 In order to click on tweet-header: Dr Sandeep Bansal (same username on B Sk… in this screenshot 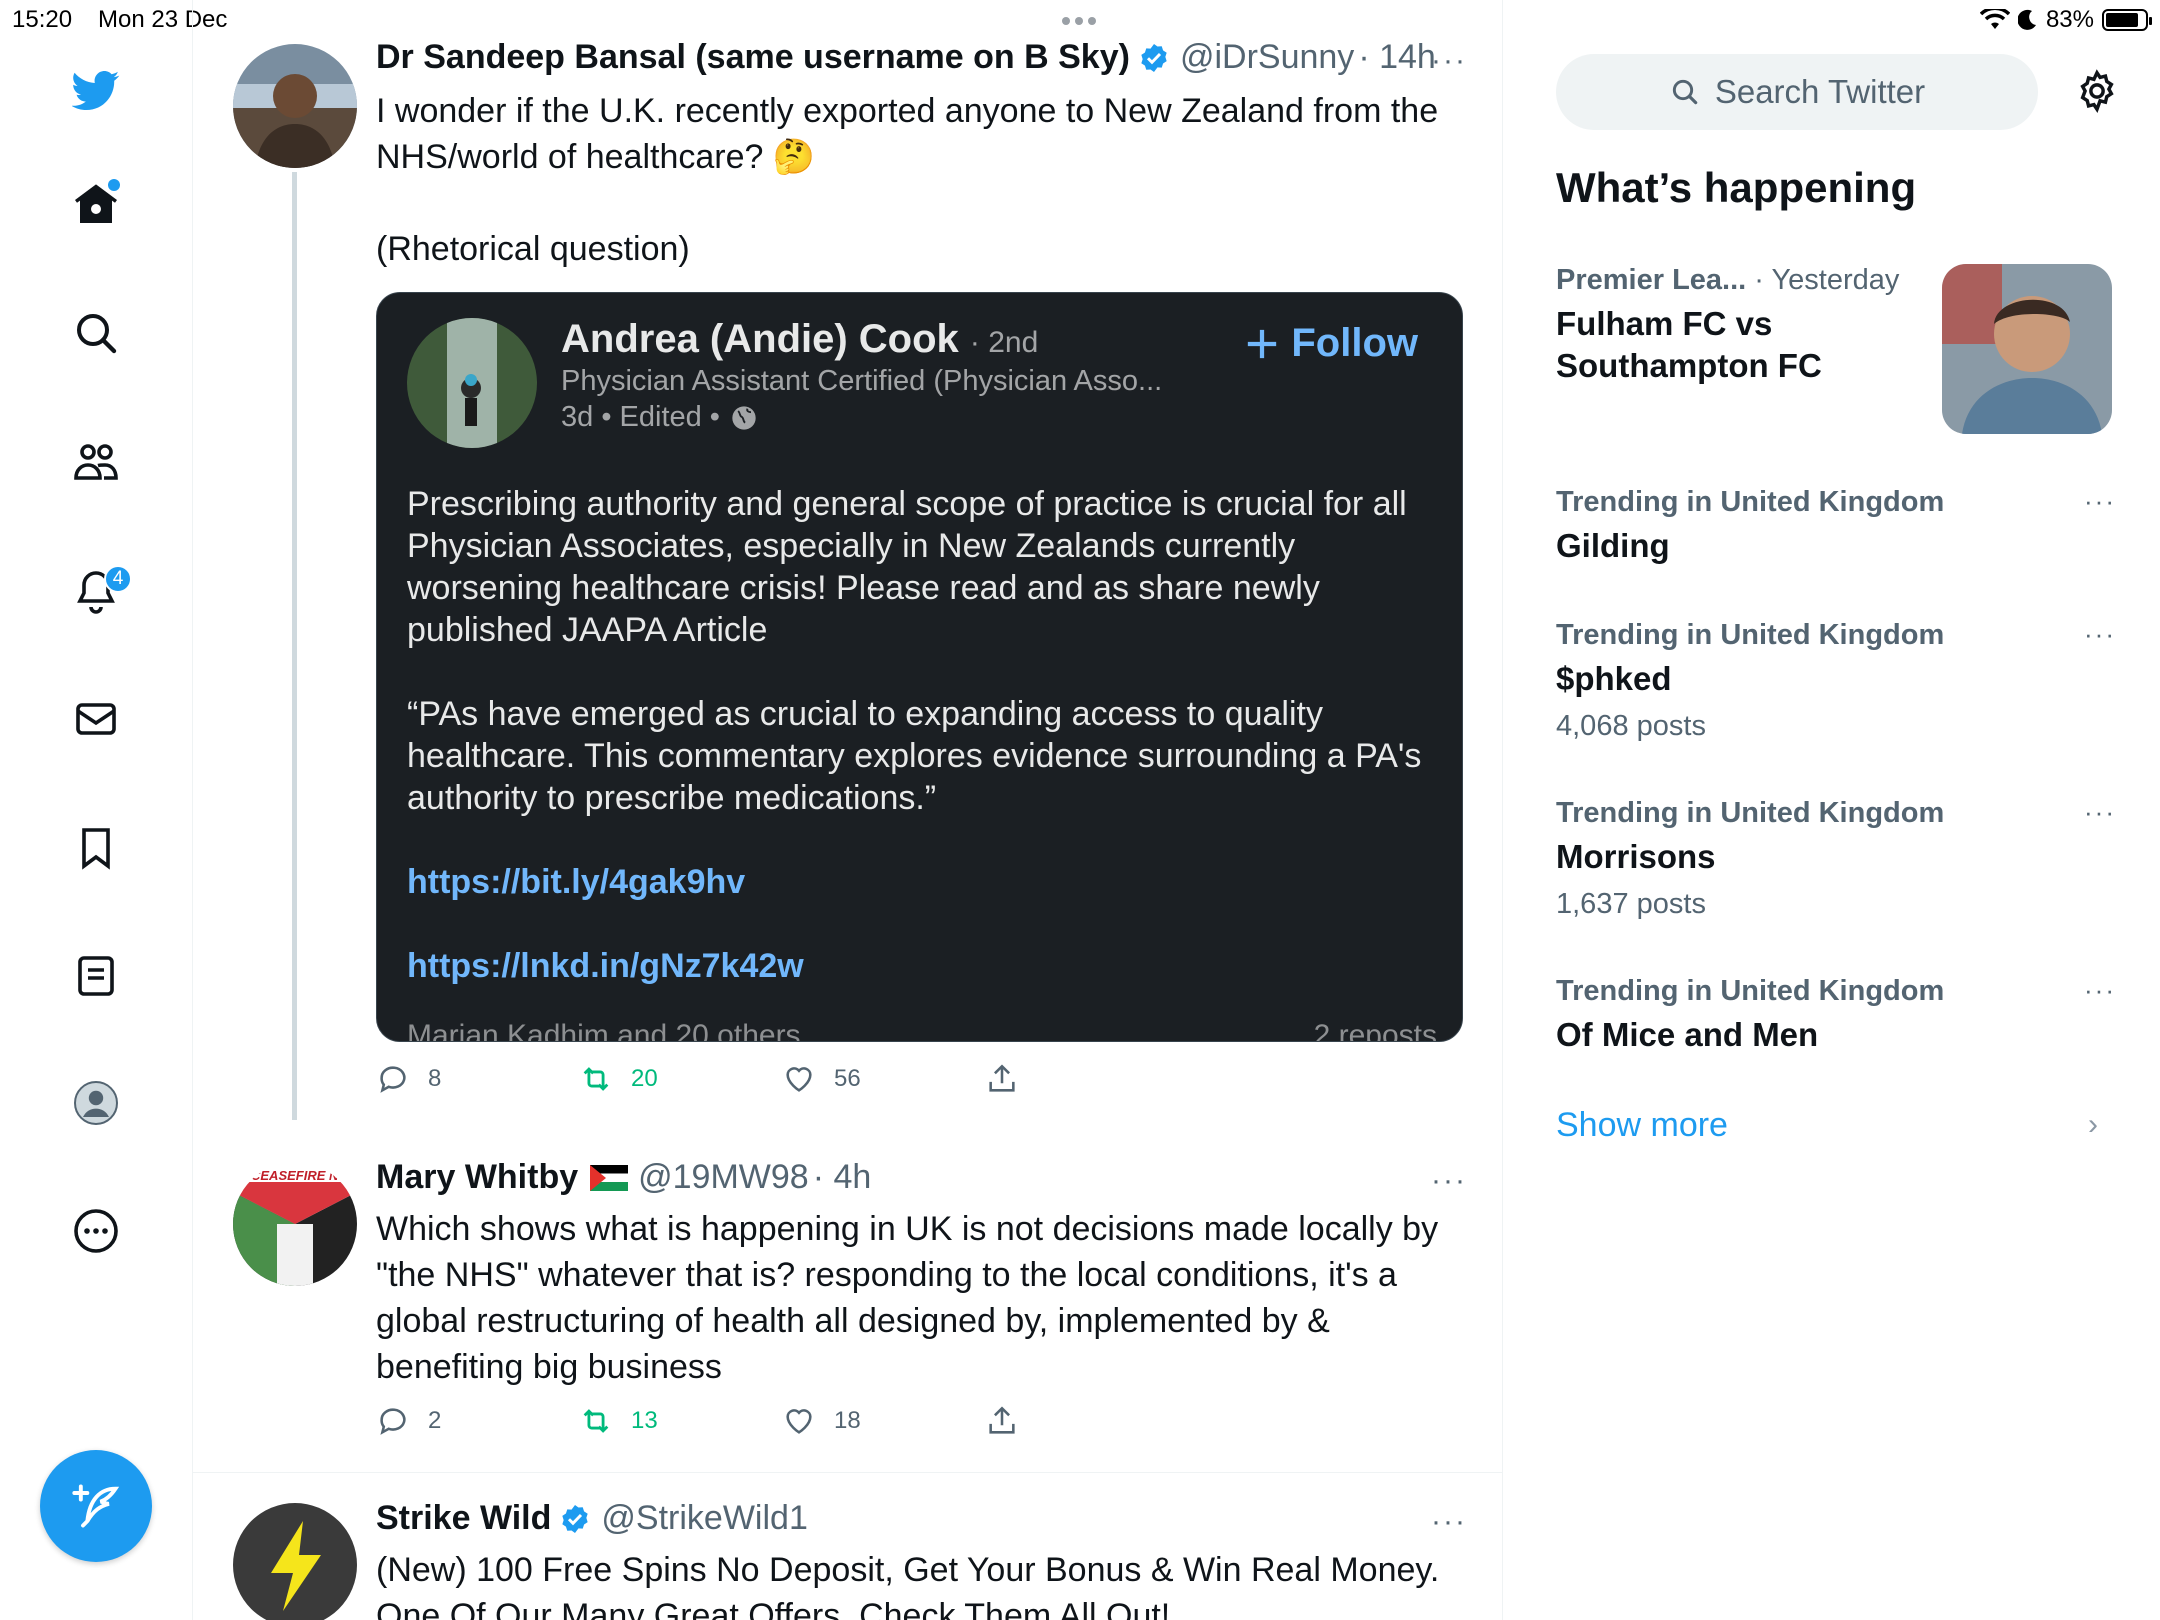, I will do `click(906, 57)`.